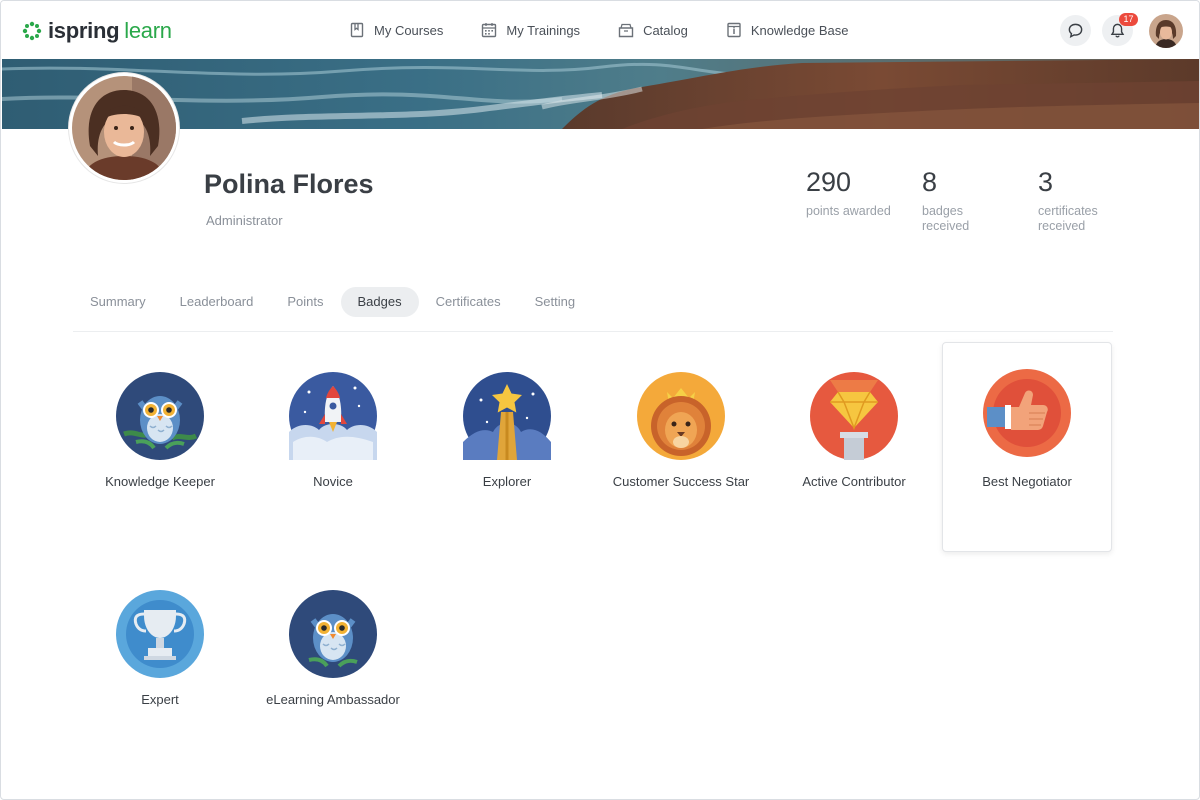  Describe the element at coordinates (681, 481) in the screenshot. I see `badge-customer-success-star-label: Customer Success Star` at that location.